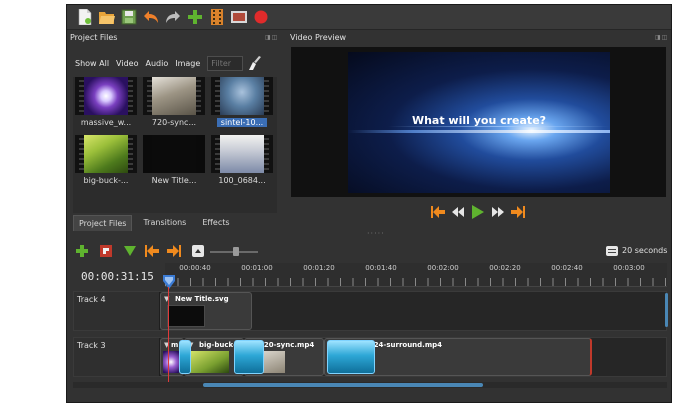 The image size is (700, 407). Describe the element at coordinates (103, 223) in the screenshot. I see `tab-project-files: Project Files` at that location.